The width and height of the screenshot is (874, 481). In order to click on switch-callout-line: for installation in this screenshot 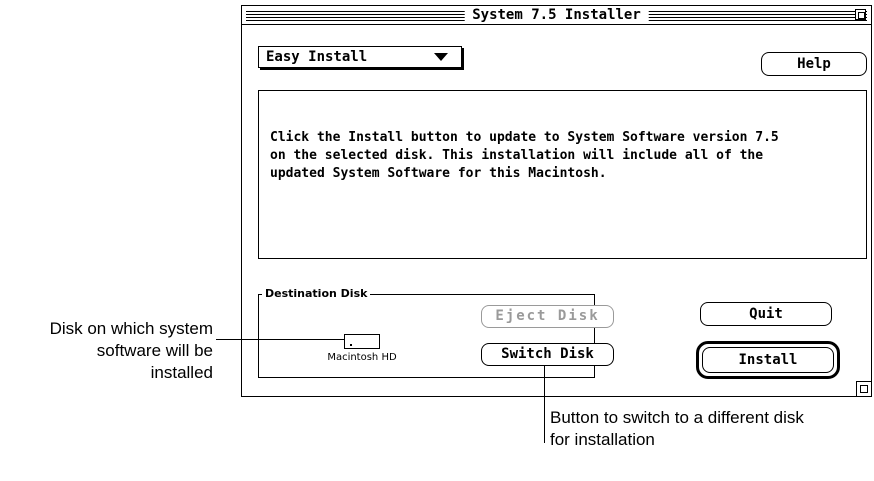, I will do `click(602, 439)`.